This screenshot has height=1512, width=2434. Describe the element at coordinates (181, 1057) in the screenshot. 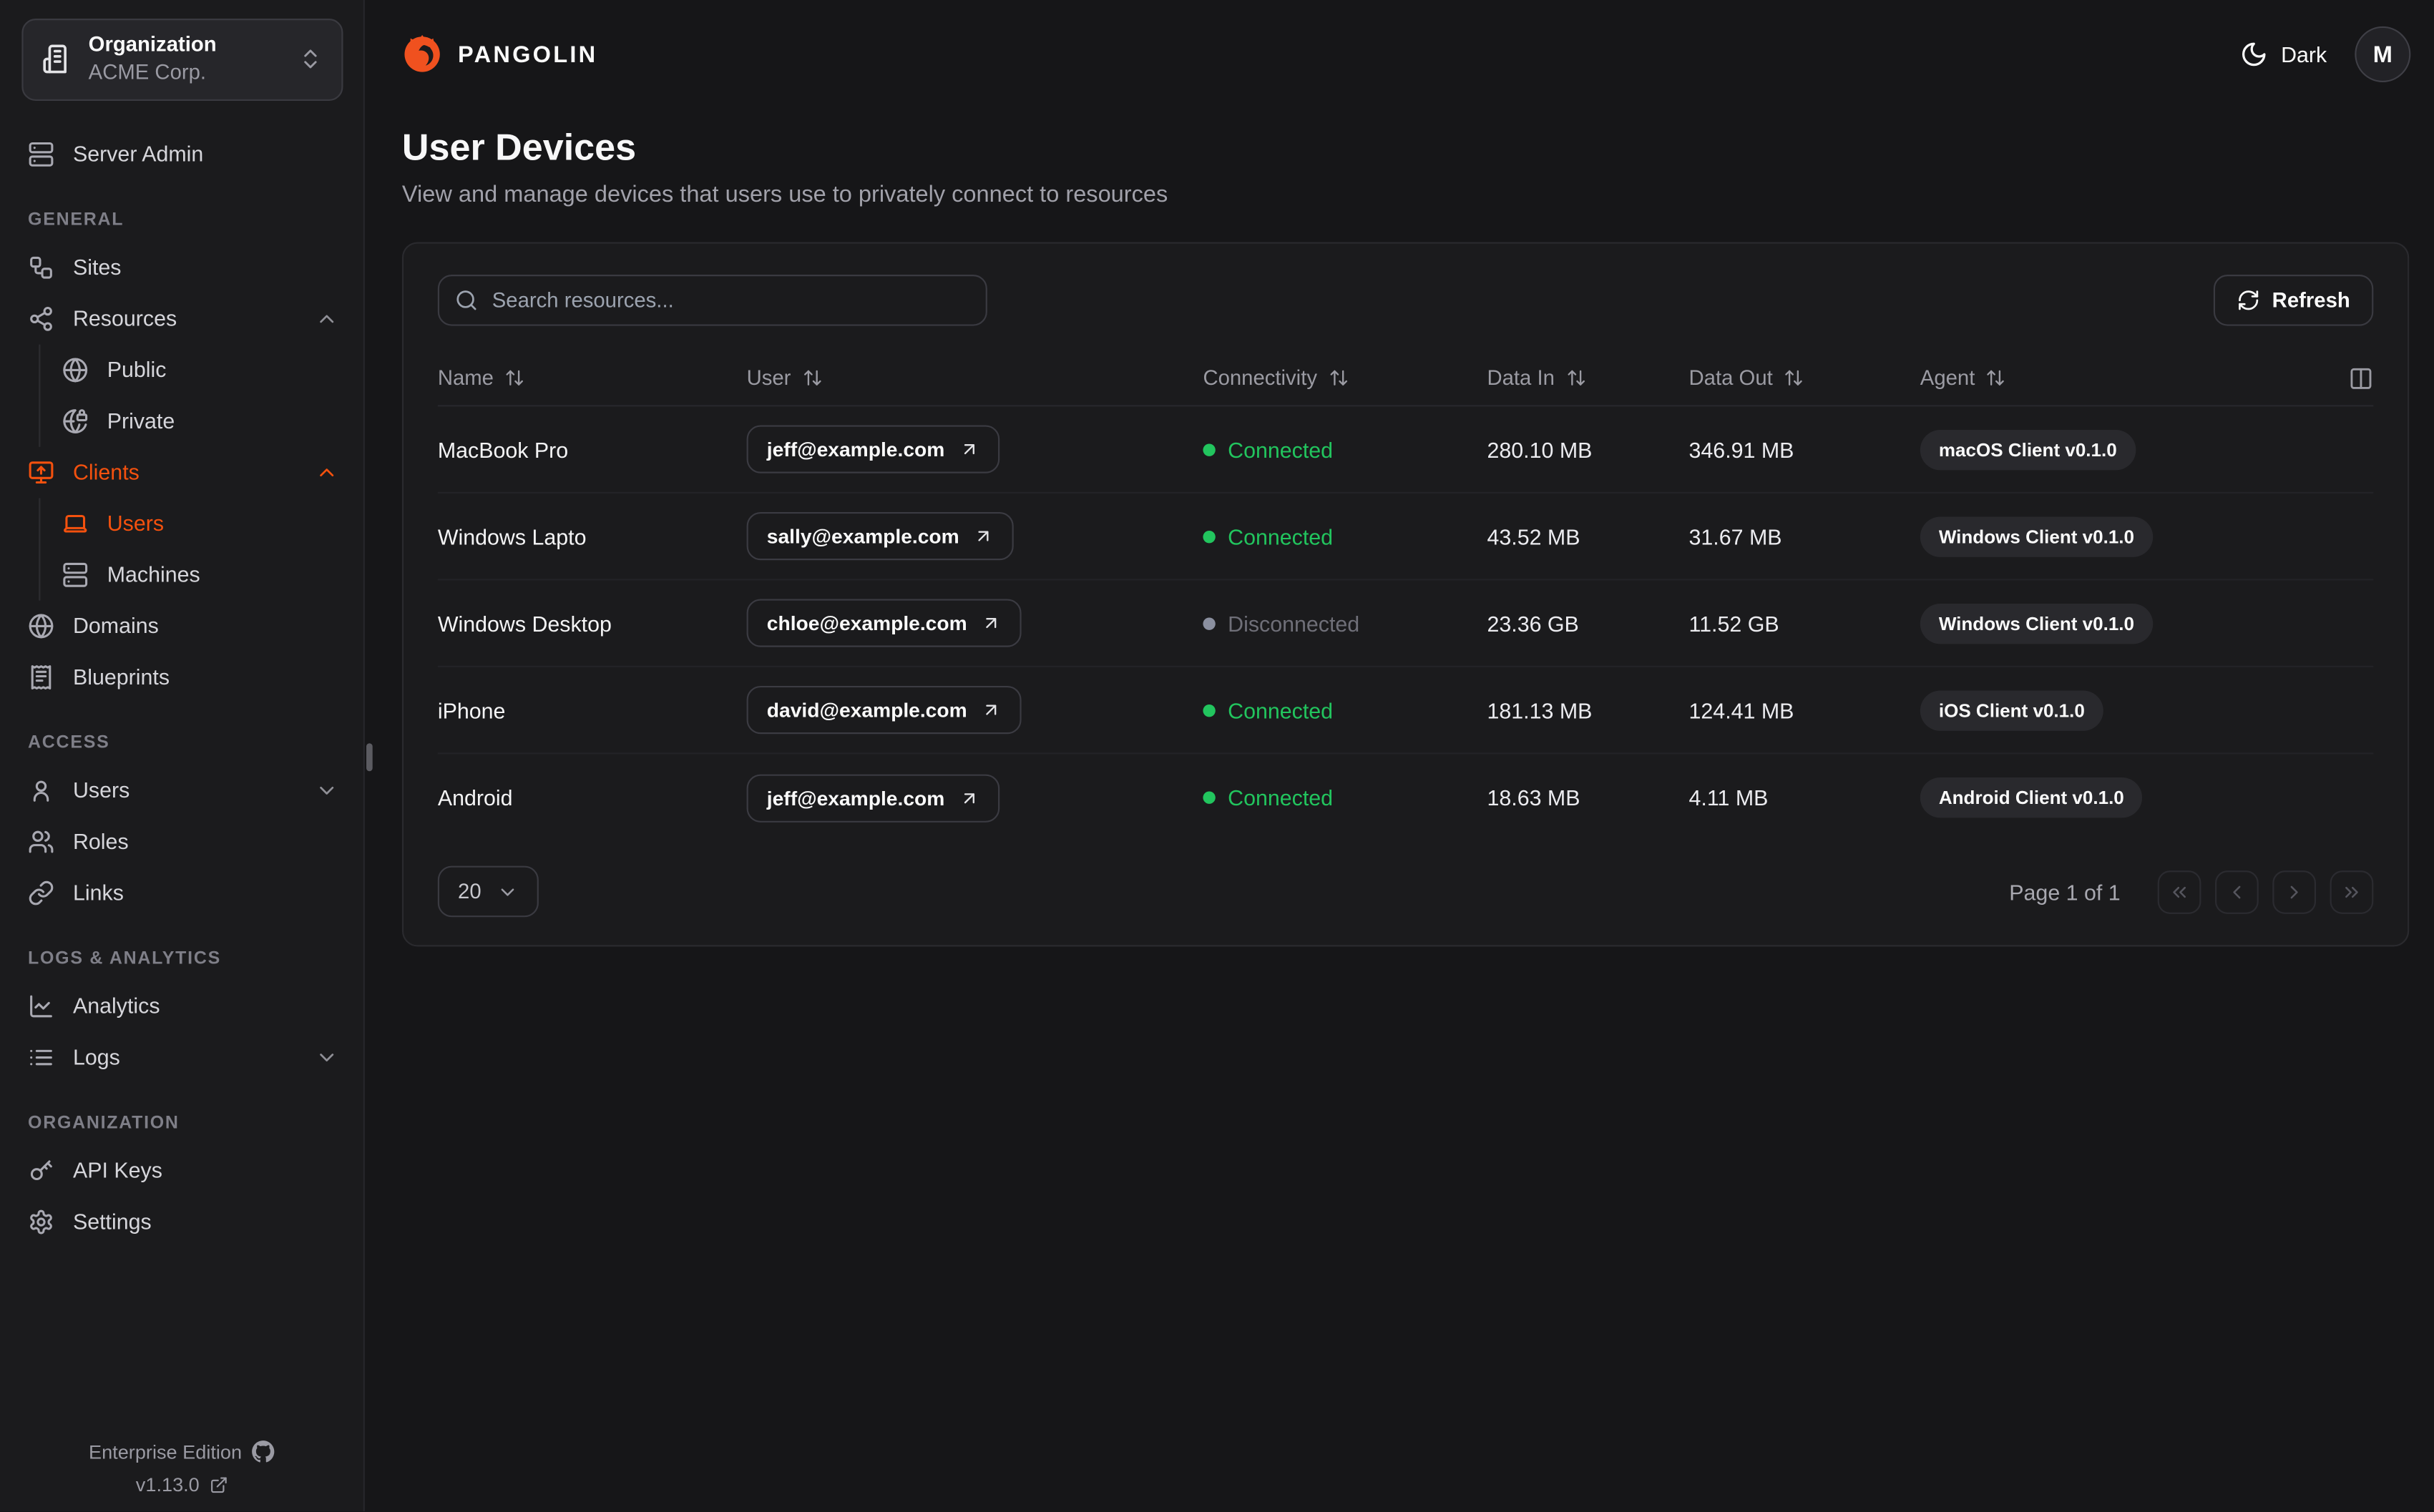

I see `sidebar-item-logs: Logs` at that location.